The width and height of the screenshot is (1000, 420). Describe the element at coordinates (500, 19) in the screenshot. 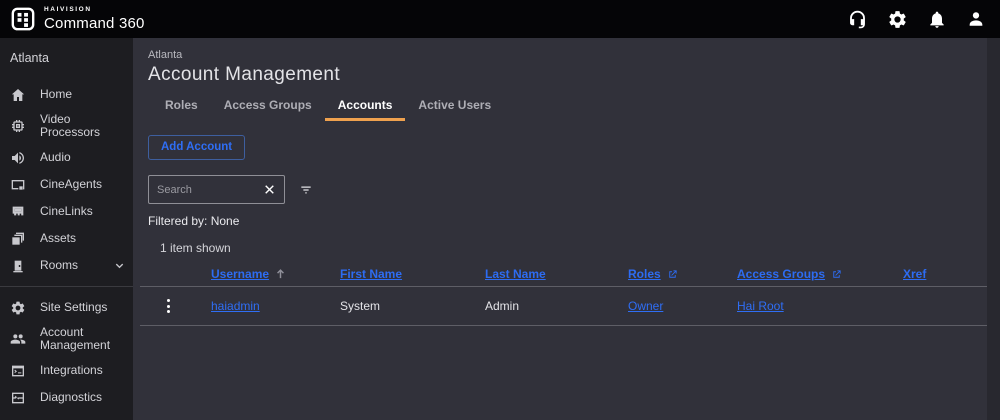

I see `top-header-bar: HAIVISION Command 360` at that location.